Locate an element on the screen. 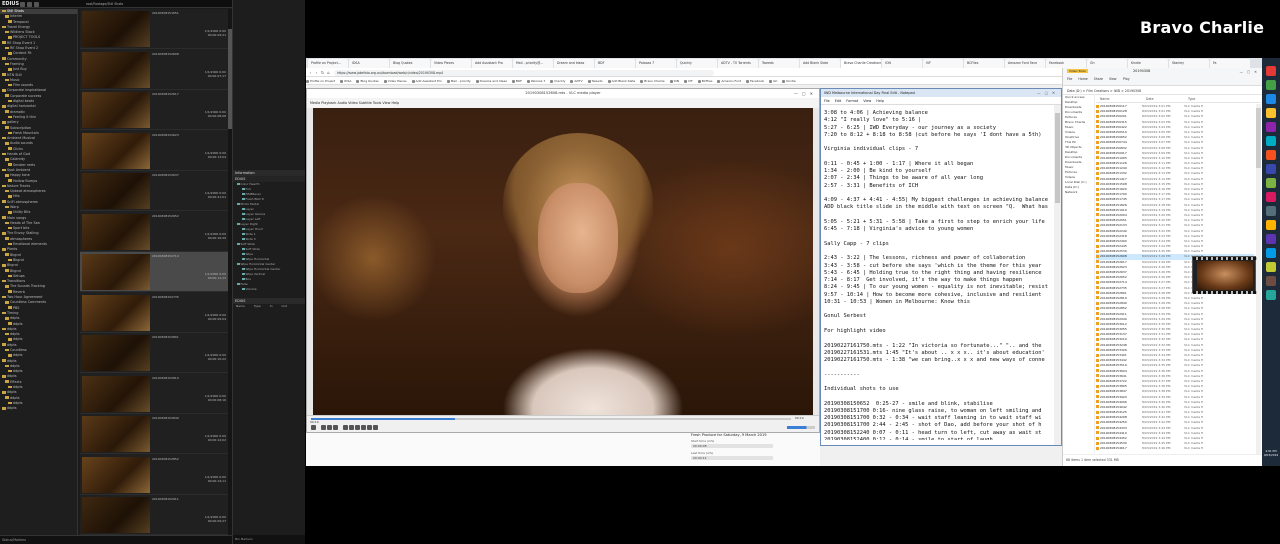  bookmark-item: Bravo Charlie is located at coordinates (652, 80).